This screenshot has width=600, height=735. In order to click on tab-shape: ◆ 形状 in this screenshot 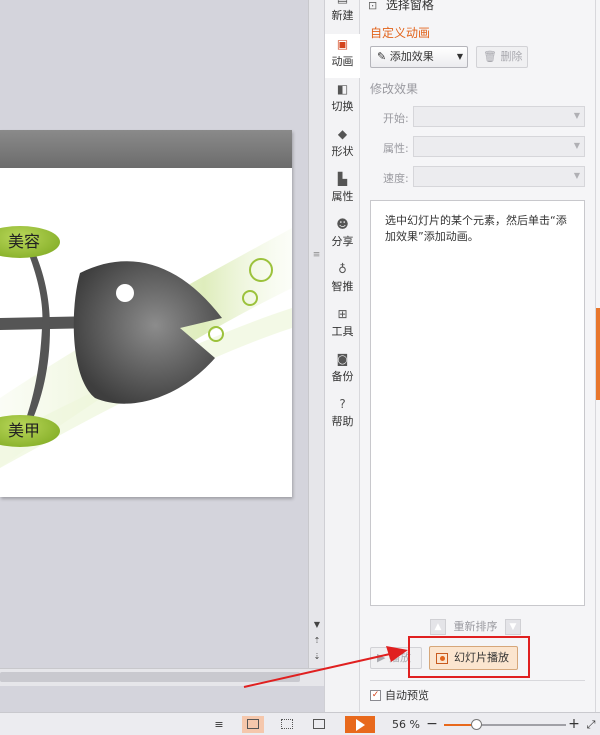, I will do `click(342, 146)`.